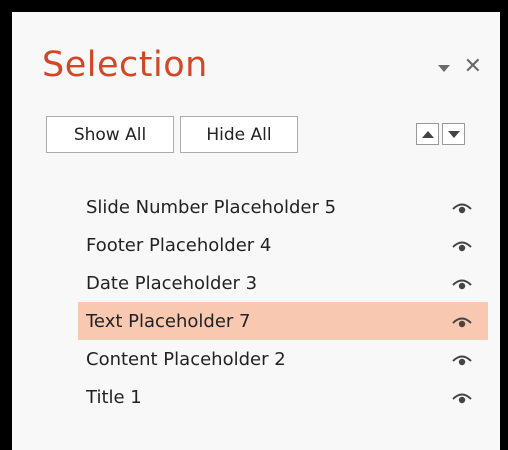 The width and height of the screenshot is (508, 450). Describe the element at coordinates (186, 359) in the screenshot. I see `list-item-label: Content Placeholder 2` at that location.